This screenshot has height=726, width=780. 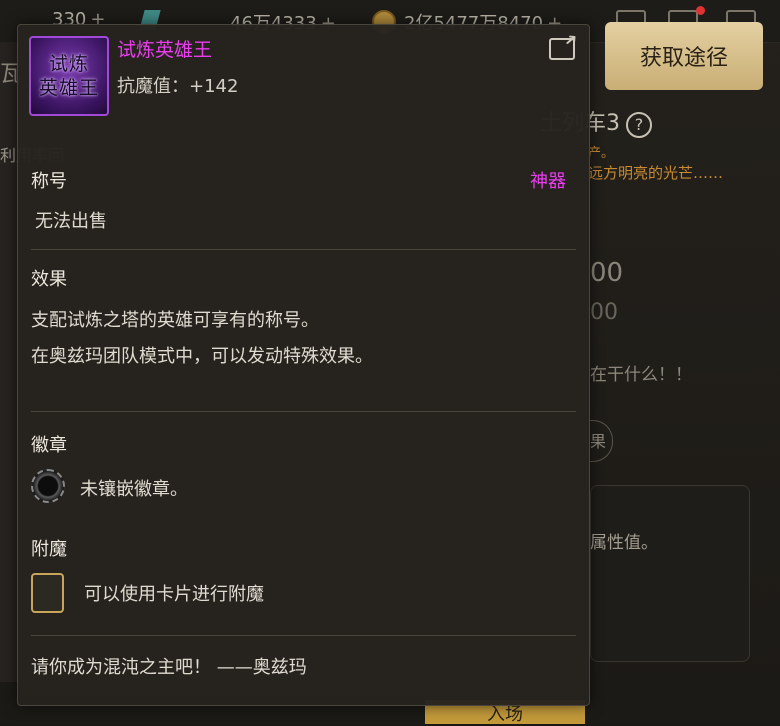 What do you see at coordinates (670, 573) in the screenshot?
I see `background-info-box` at bounding box center [670, 573].